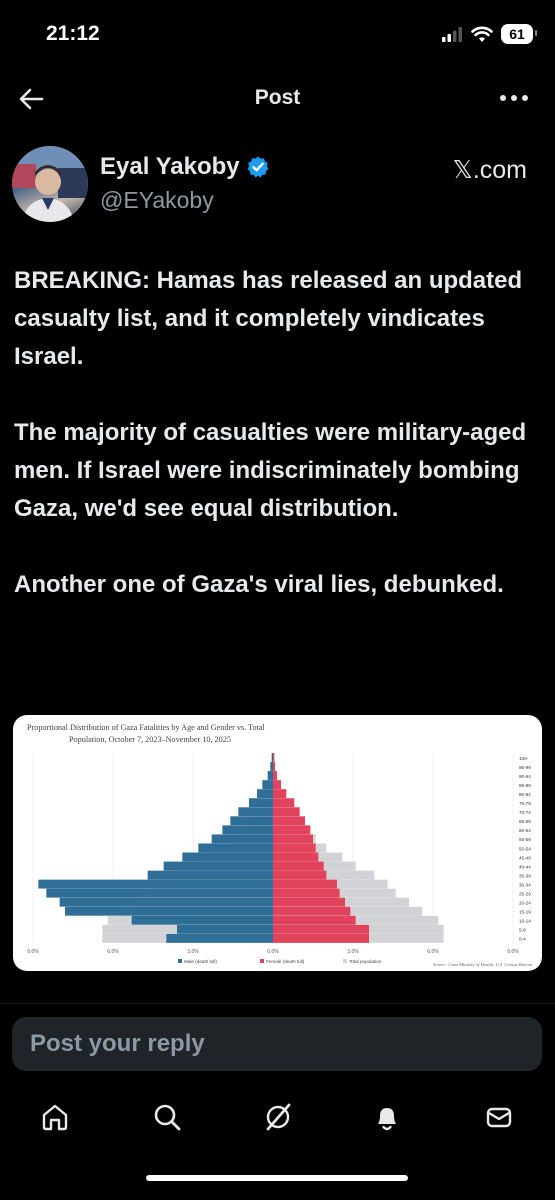 The height and width of the screenshot is (1200, 555). I want to click on chart-x-tick-labels: 9.0% 6.0% 3.0% 0.0% 3.0% 6.0% 9.0%, so click(273, 952).